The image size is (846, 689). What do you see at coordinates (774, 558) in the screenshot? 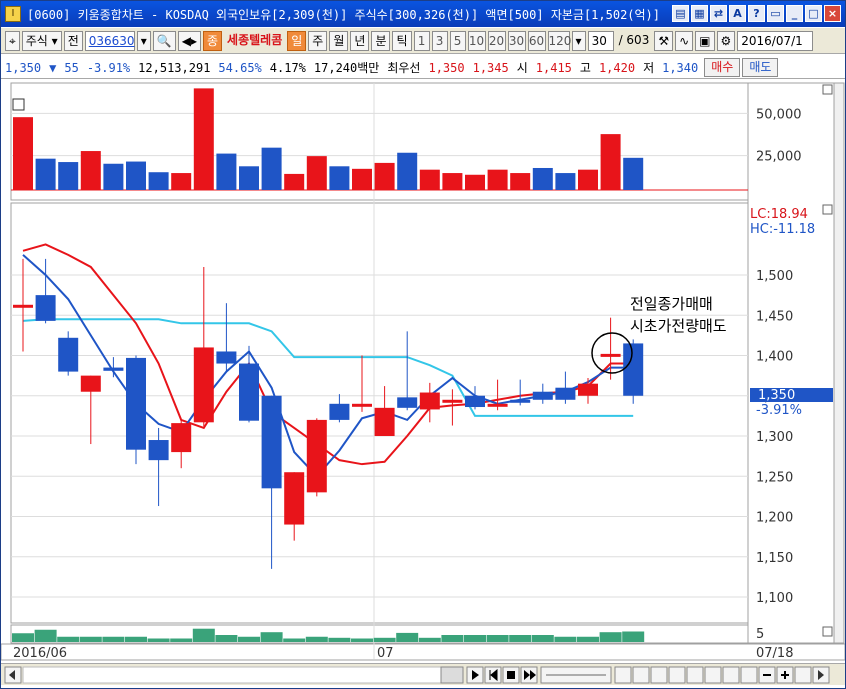
I see `price-tick-label: 1,150` at bounding box center [774, 558].